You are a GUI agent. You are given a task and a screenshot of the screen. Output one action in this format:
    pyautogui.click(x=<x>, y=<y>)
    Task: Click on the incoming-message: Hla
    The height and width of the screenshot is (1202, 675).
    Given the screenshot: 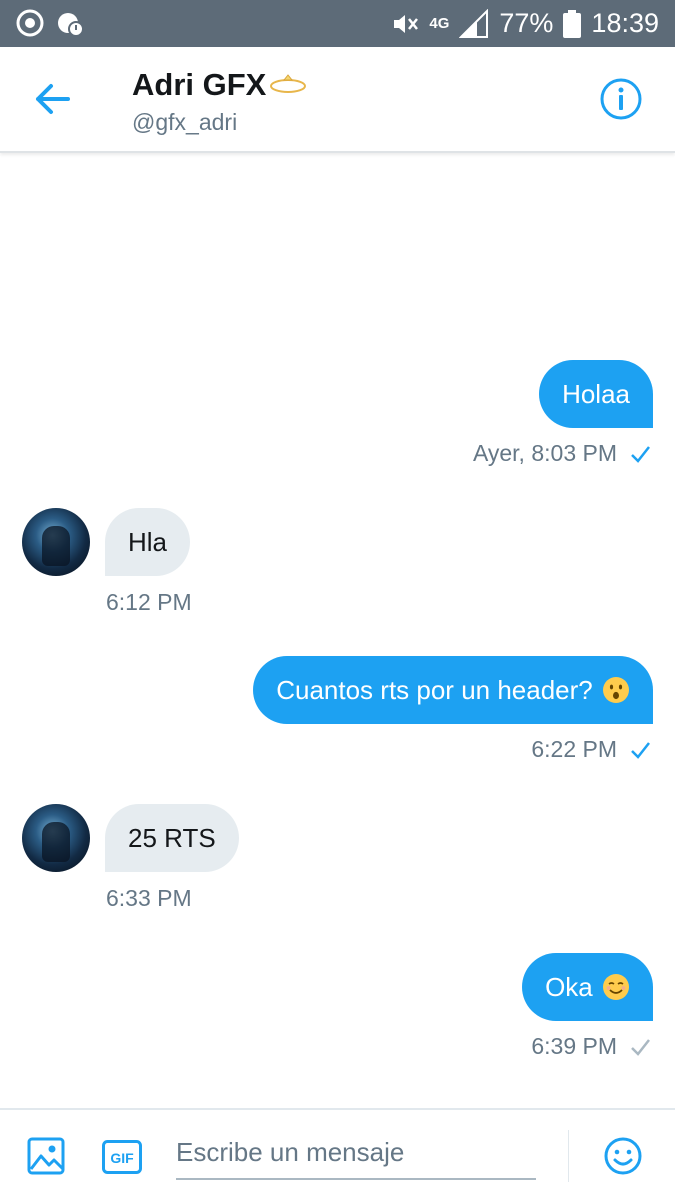 What is the action you would take?
    pyautogui.click(x=148, y=542)
    